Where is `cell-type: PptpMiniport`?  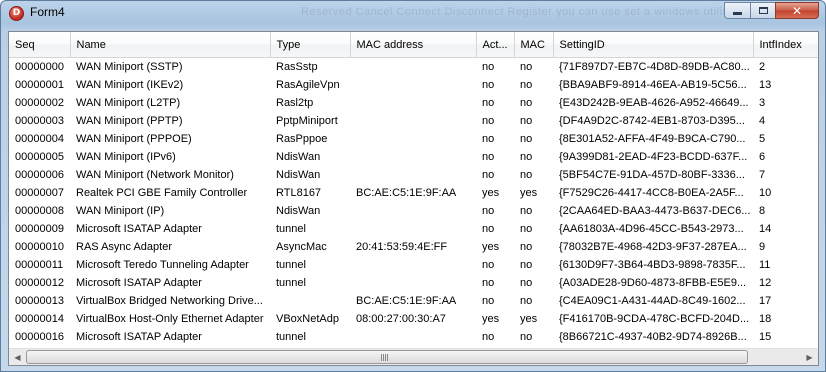
cell-type: PptpMiniport is located at coordinates (307, 120).